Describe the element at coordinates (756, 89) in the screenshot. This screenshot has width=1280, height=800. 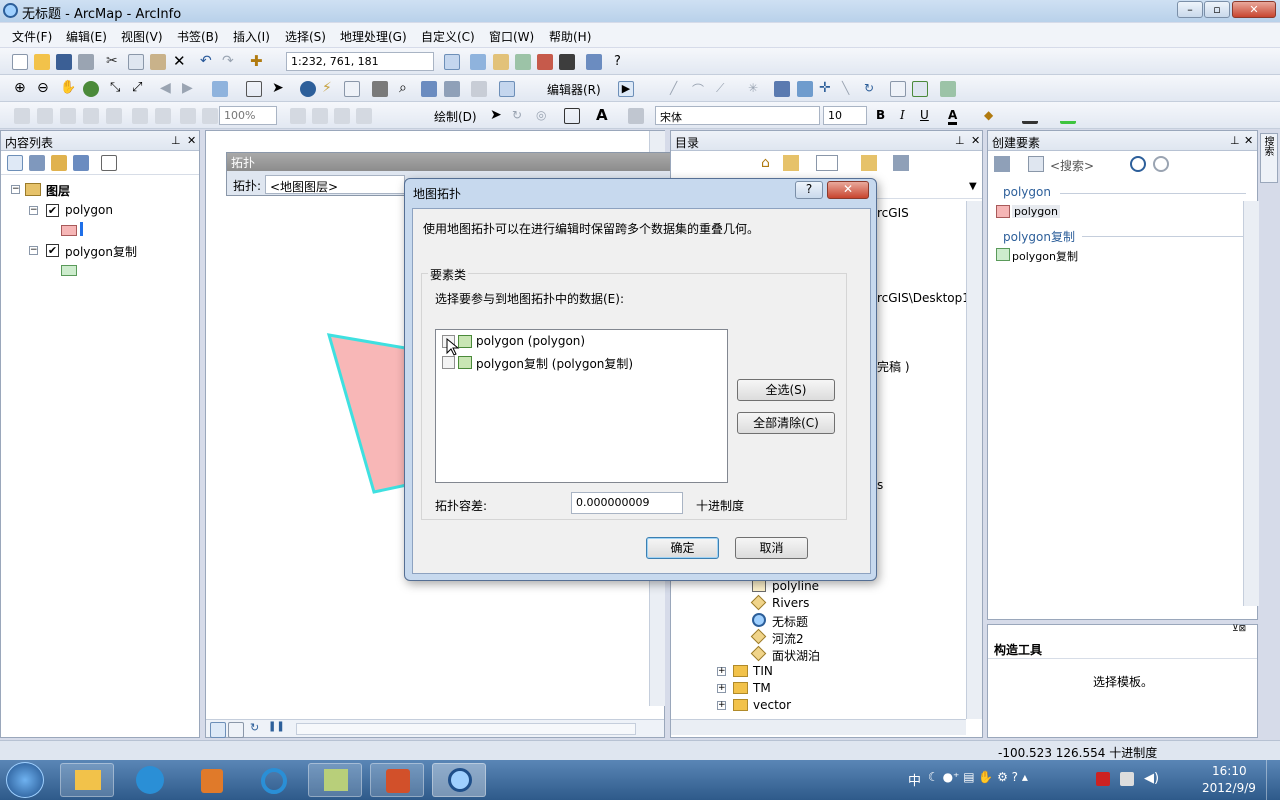
I see `split-tool-icon: ✳` at that location.